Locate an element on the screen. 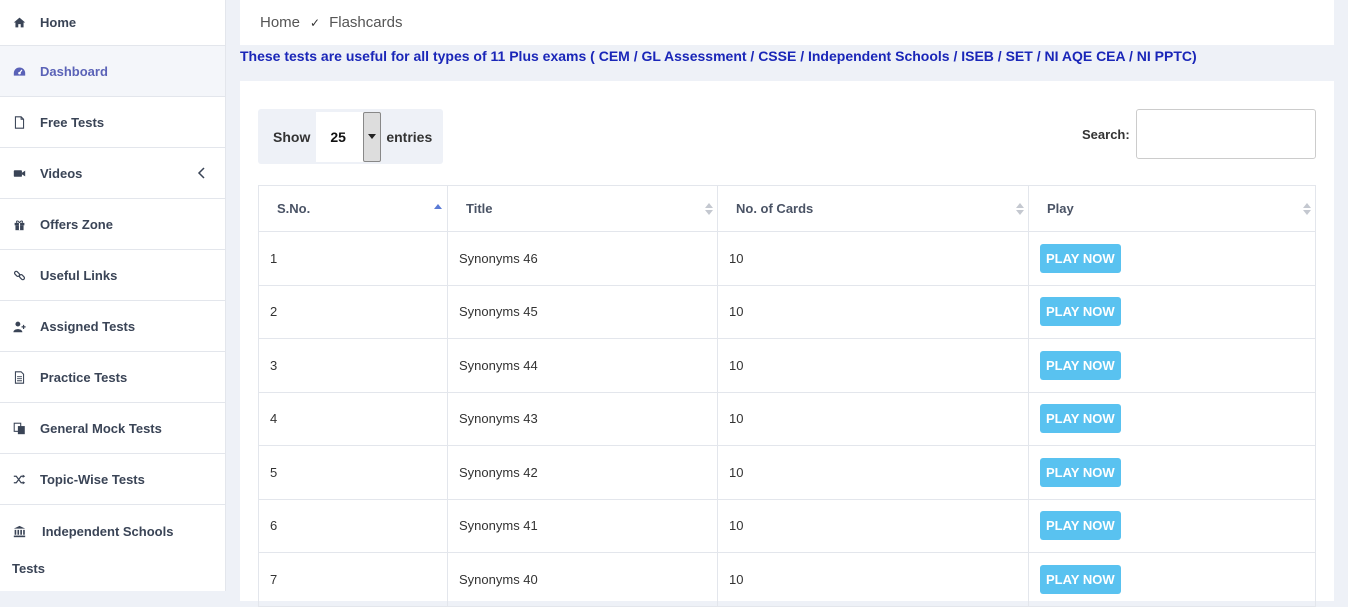  cell-title: Synonyms 42 is located at coordinates (582, 472).